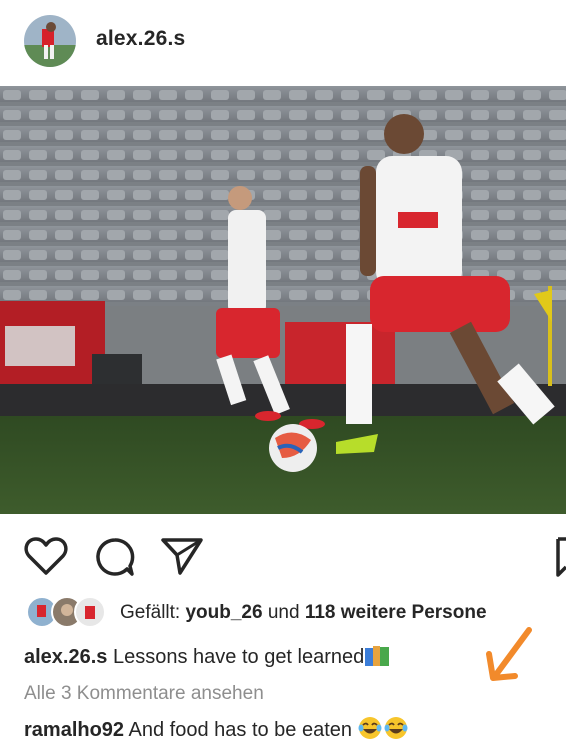  I want to click on books-emoji-icon, so click(377, 659).